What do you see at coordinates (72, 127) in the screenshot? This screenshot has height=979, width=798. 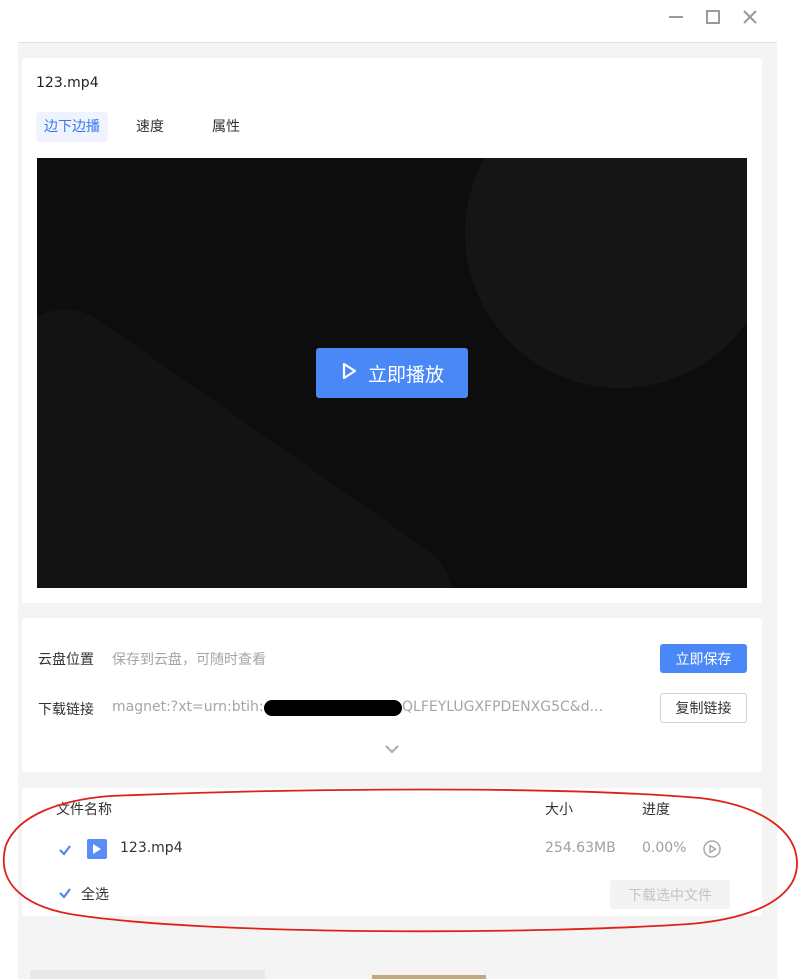 I see `tab-play-while-downloading: 边下边播` at bounding box center [72, 127].